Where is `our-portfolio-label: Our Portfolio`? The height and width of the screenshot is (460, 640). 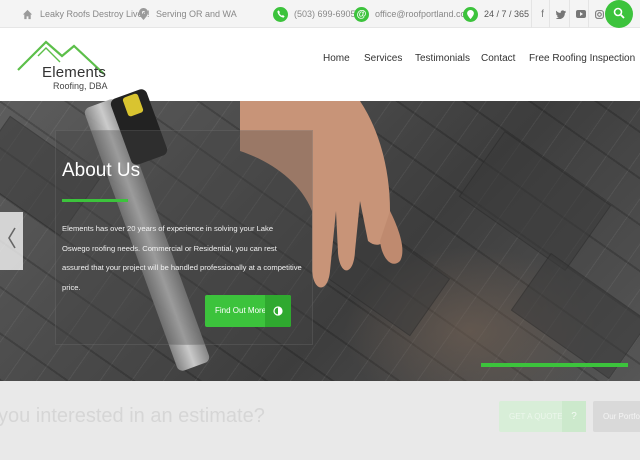 our-portfolio-label: Our Portfolio is located at coordinates (621, 416).